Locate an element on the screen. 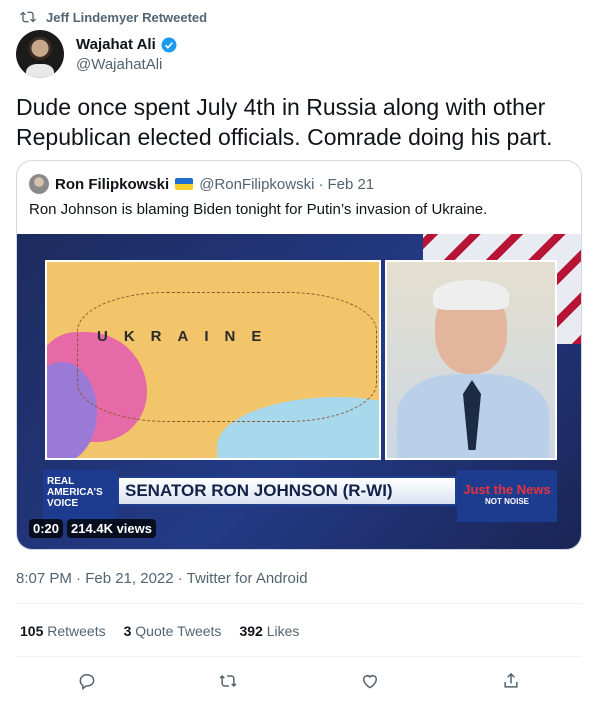  reply-icon is located at coordinates (87, 681).